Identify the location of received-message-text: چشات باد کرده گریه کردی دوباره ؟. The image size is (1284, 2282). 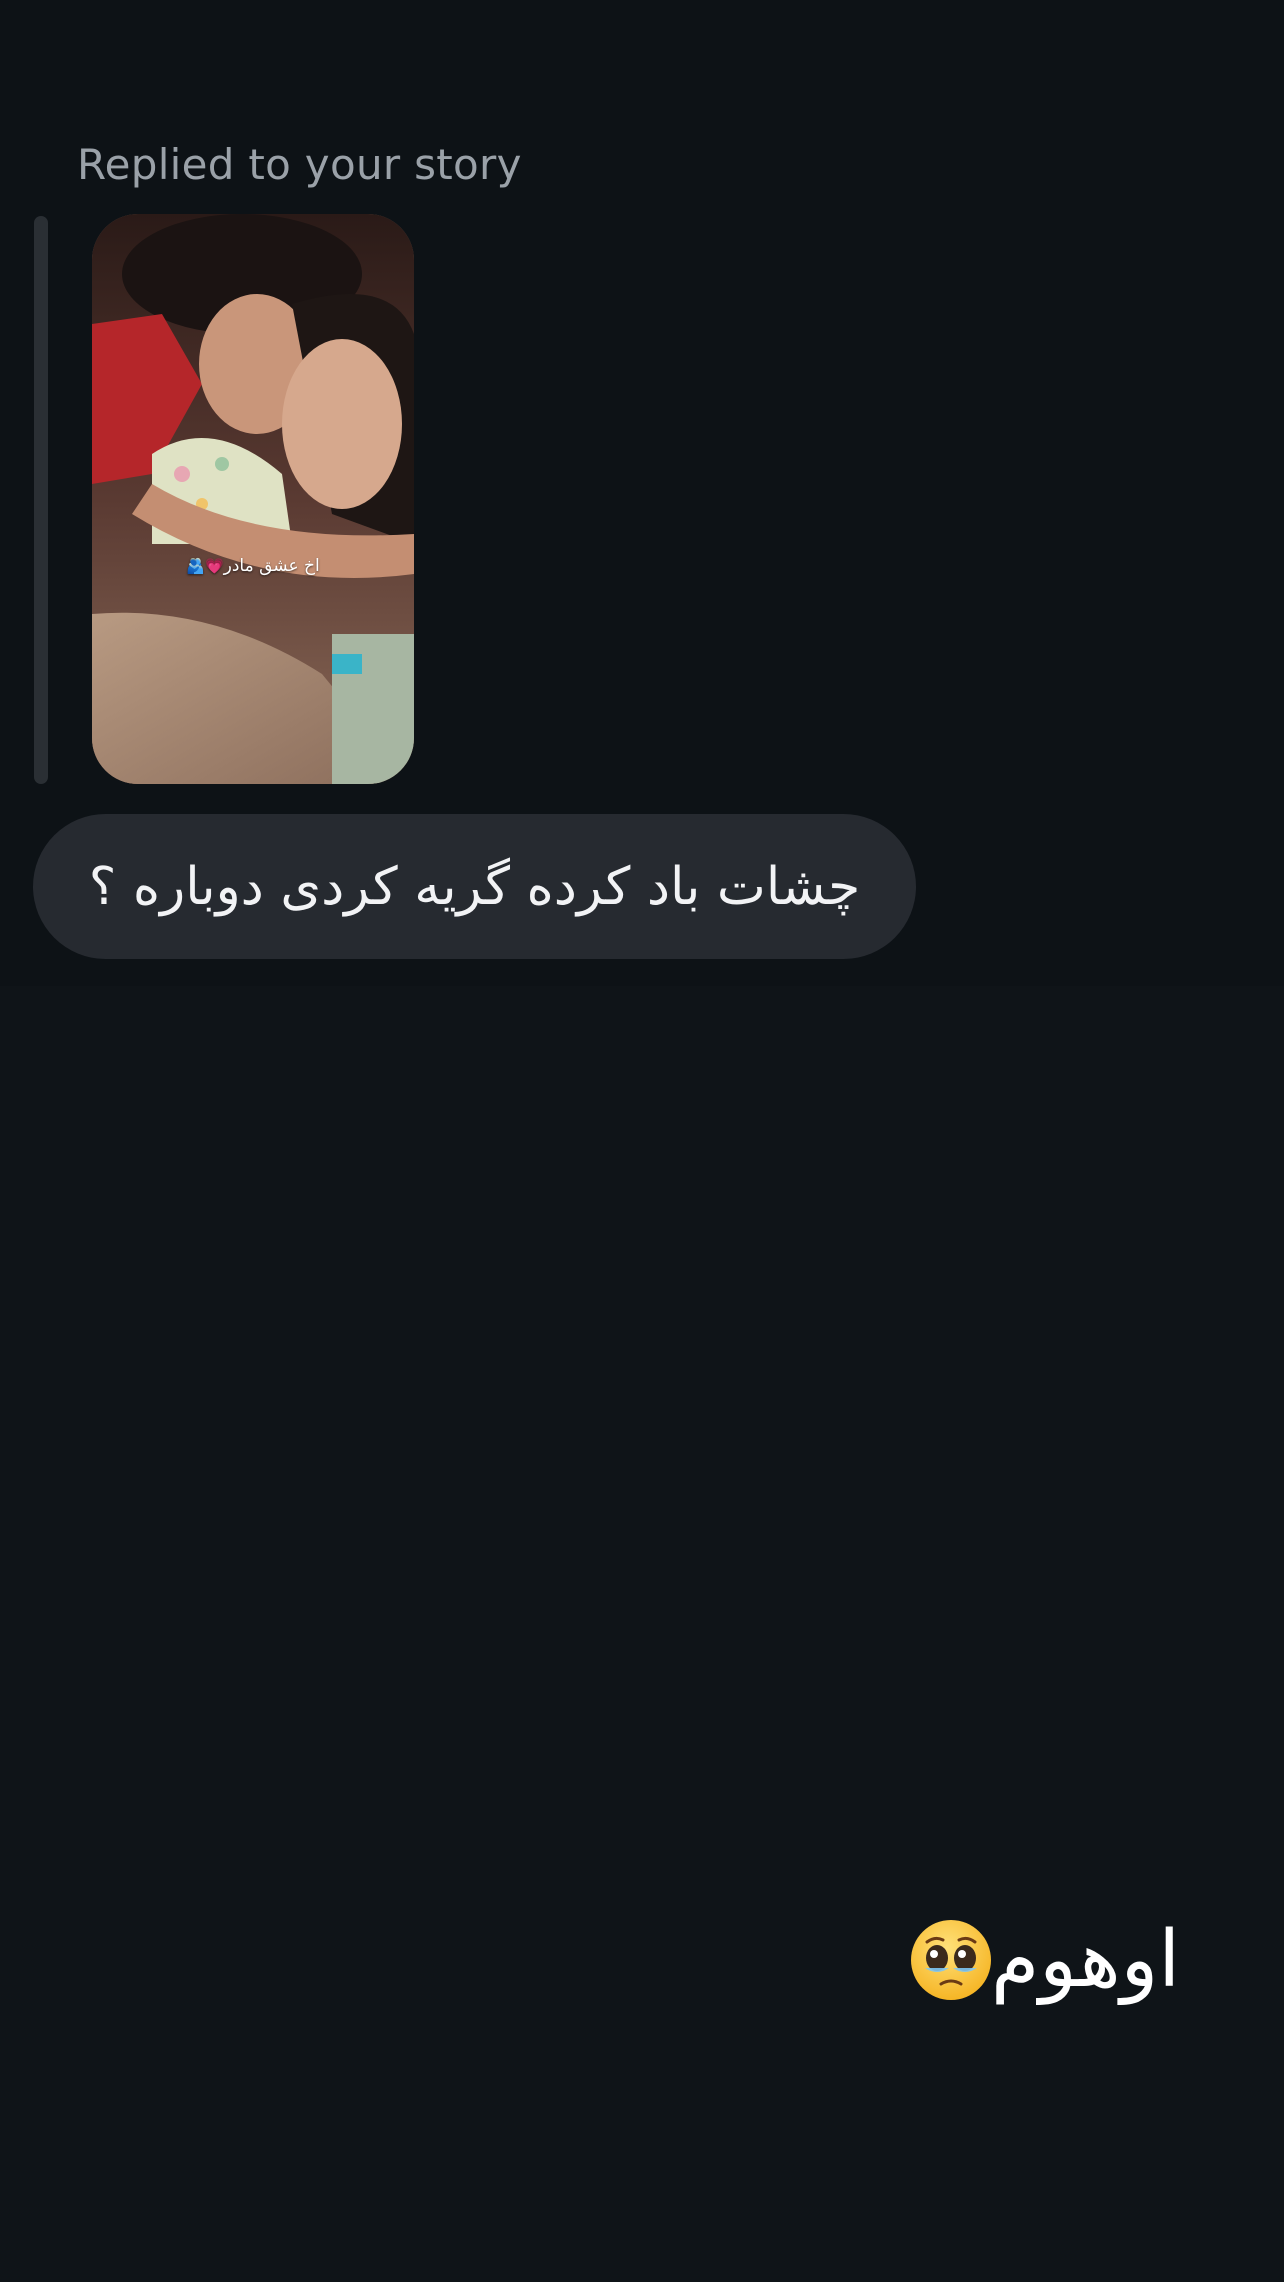
(474, 886).